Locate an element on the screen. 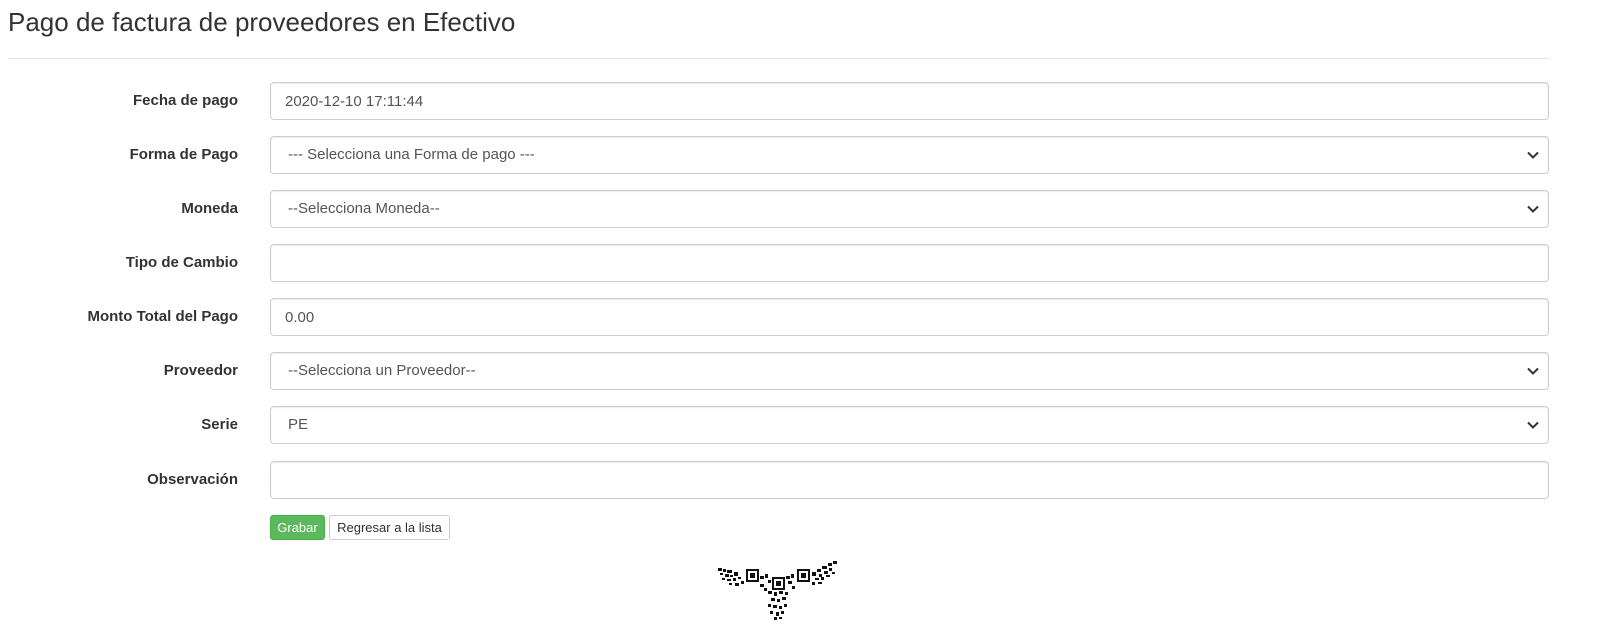 The height and width of the screenshot is (637, 1597). form-row-observacion: Observación is located at coordinates (798, 480).